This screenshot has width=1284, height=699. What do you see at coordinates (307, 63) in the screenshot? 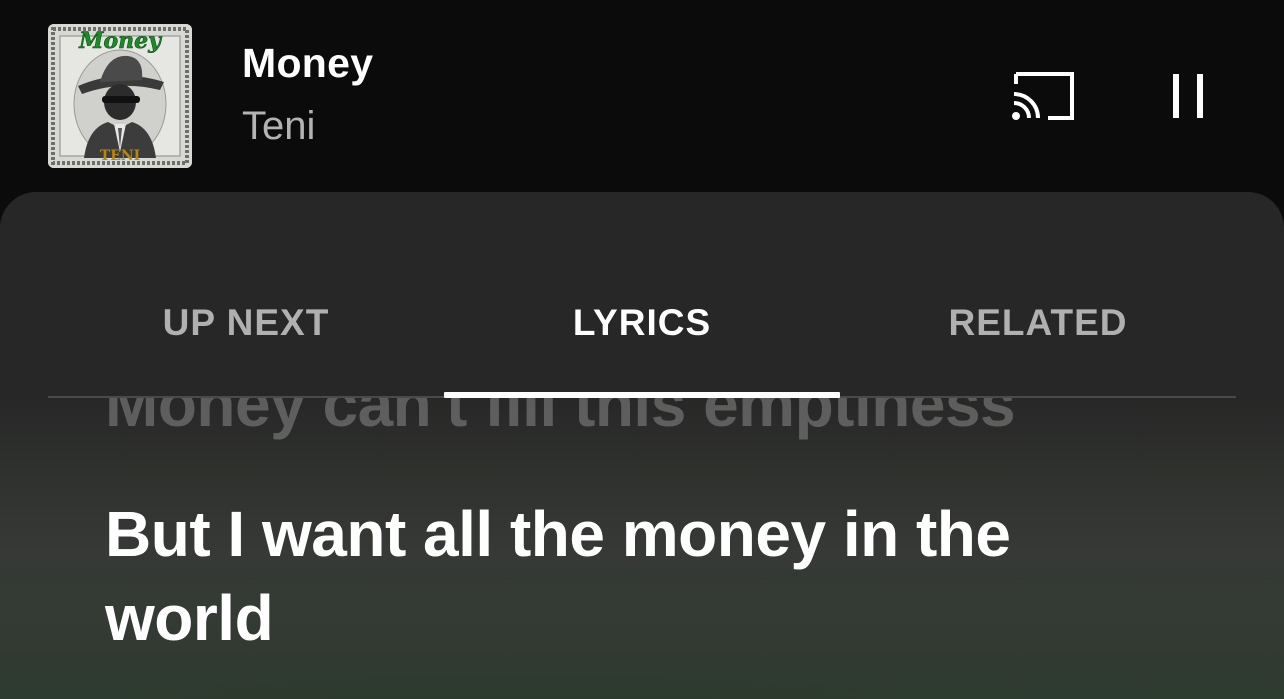
I see `track-title: Money` at bounding box center [307, 63].